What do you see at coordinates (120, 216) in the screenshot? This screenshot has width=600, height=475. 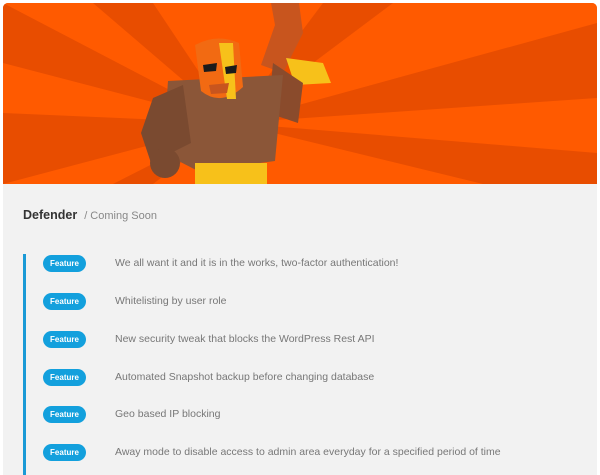 I see `page-subtitle: / Coming Soon` at bounding box center [120, 216].